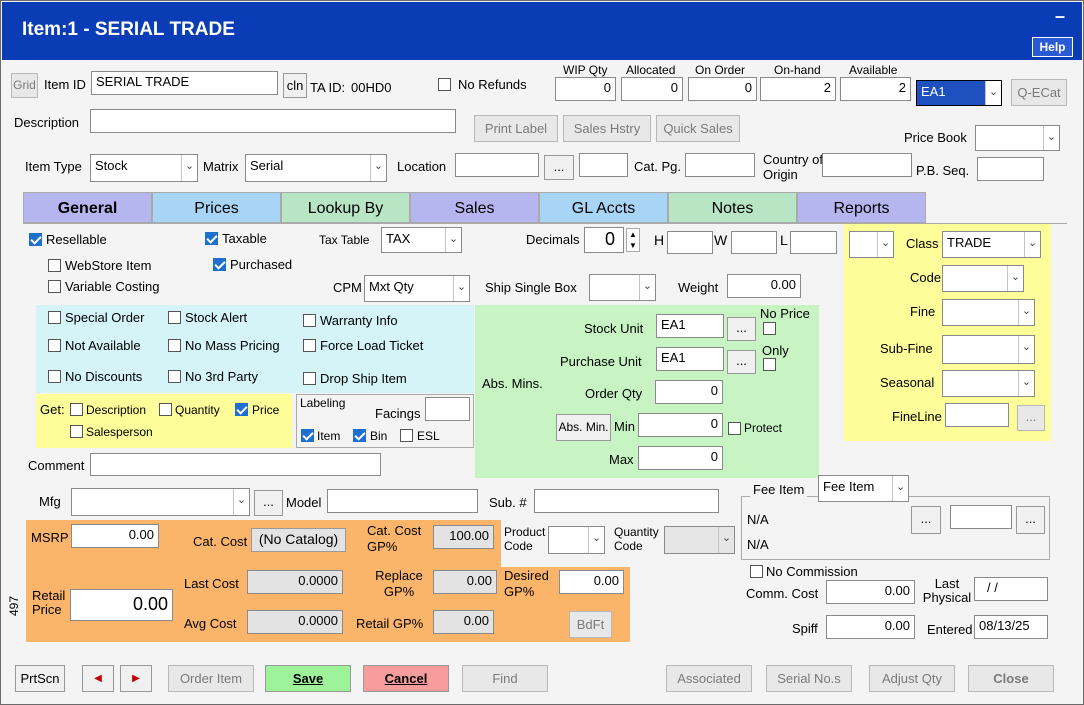 This screenshot has width=1084, height=705. Describe the element at coordinates (722, 89) in the screenshot. I see `on-order-input: 0` at that location.